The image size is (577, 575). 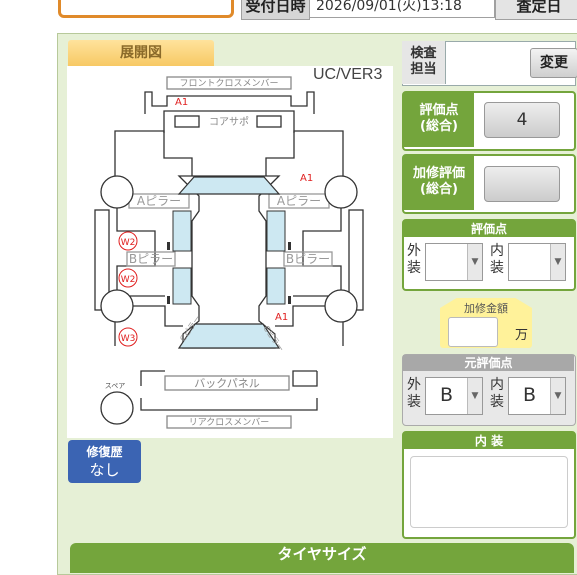 I want to click on inspector-label-line1: 検査, so click(x=423, y=53).